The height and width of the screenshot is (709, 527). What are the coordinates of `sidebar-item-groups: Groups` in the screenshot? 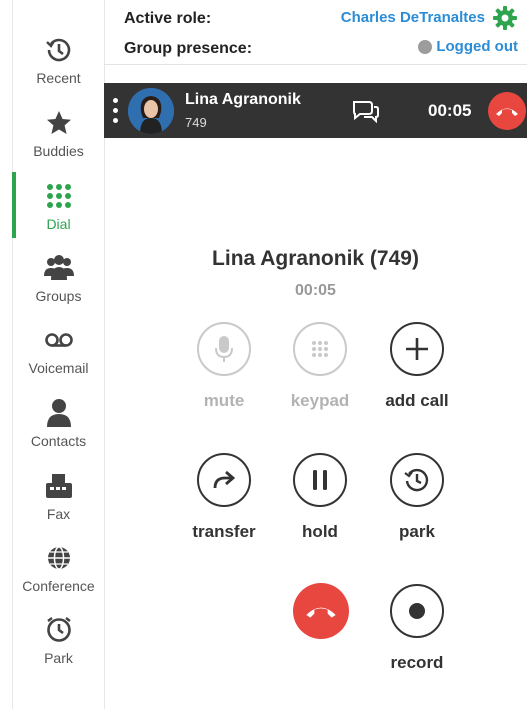 It's located at (58, 283).